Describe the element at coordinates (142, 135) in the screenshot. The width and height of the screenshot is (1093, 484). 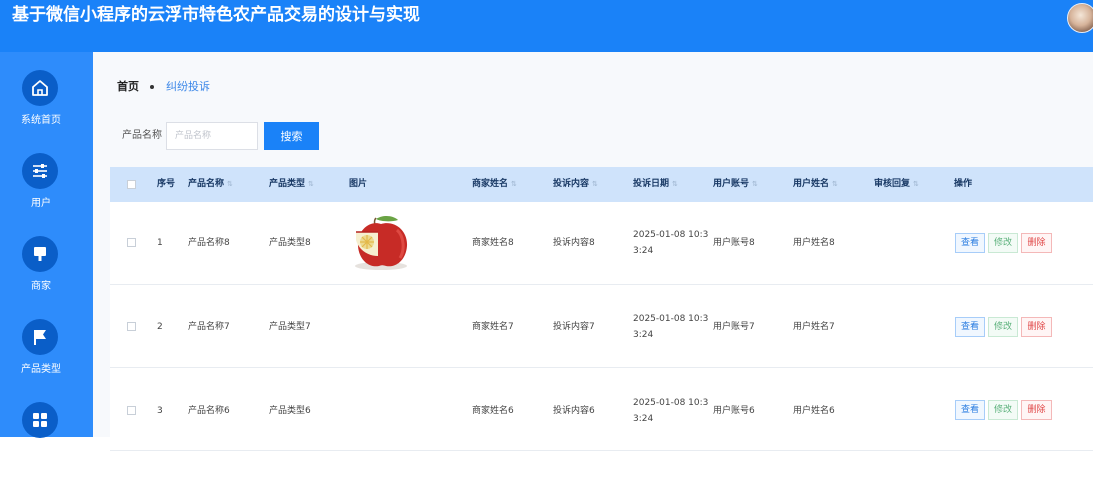
I see `search-label: 产品名称` at that location.